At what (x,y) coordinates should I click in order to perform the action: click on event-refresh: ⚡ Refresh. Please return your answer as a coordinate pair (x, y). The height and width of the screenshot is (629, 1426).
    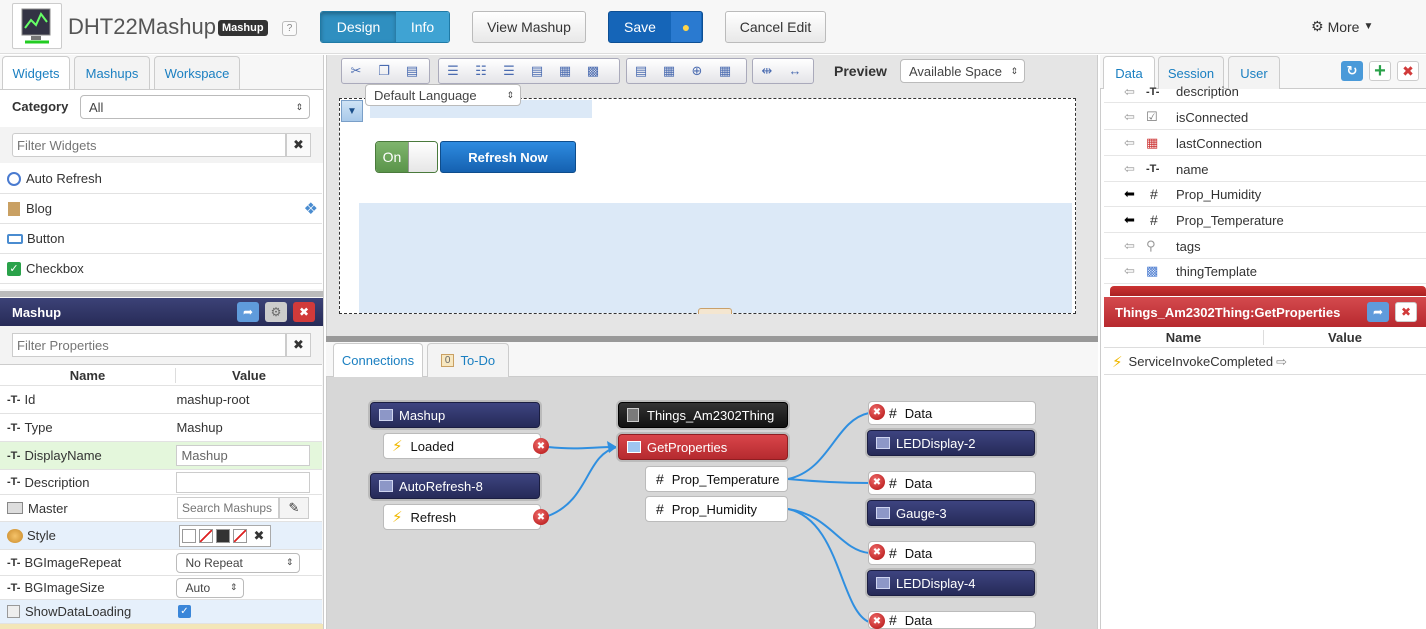
    Looking at the image, I should click on (462, 517).